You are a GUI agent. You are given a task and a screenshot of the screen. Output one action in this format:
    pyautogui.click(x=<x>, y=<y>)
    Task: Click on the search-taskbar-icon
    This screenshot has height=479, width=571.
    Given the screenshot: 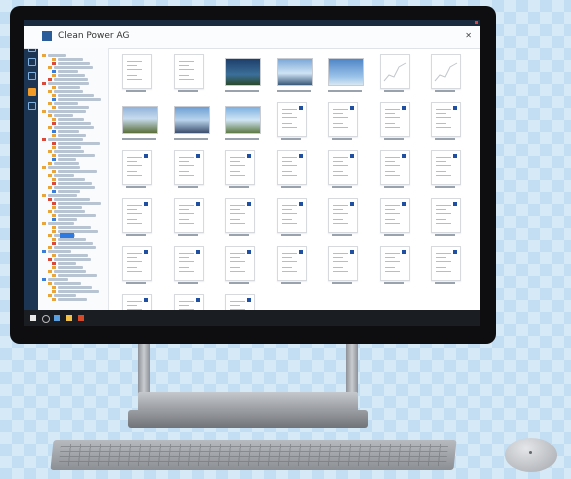 What is the action you would take?
    pyautogui.click(x=46, y=319)
    